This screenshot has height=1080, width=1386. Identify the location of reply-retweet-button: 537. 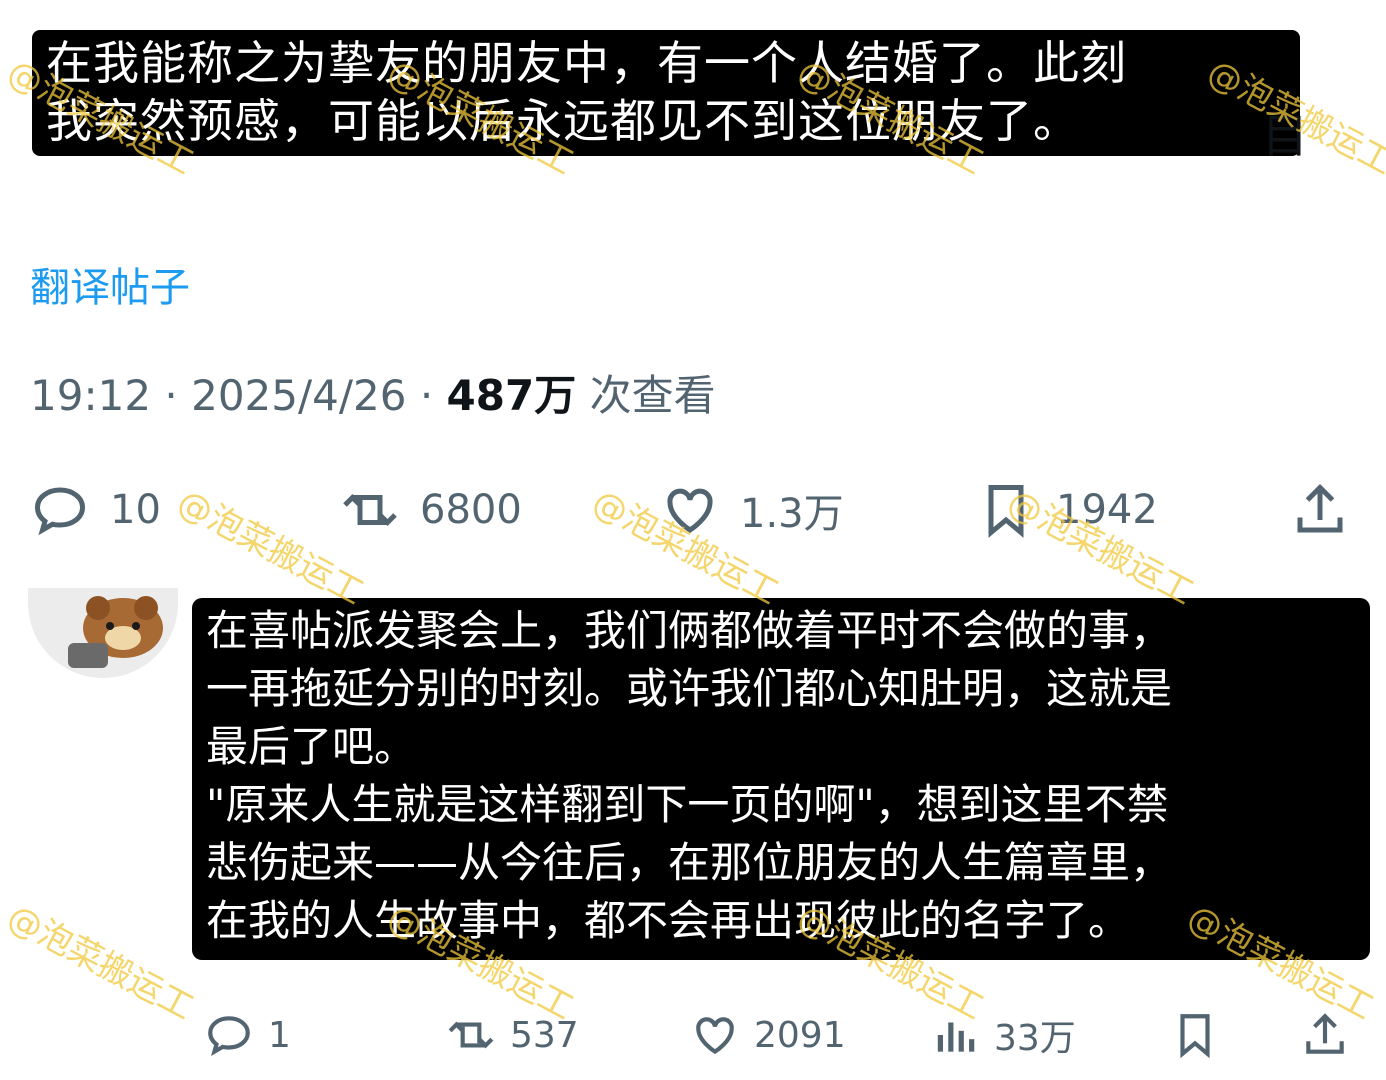
(512, 1035).